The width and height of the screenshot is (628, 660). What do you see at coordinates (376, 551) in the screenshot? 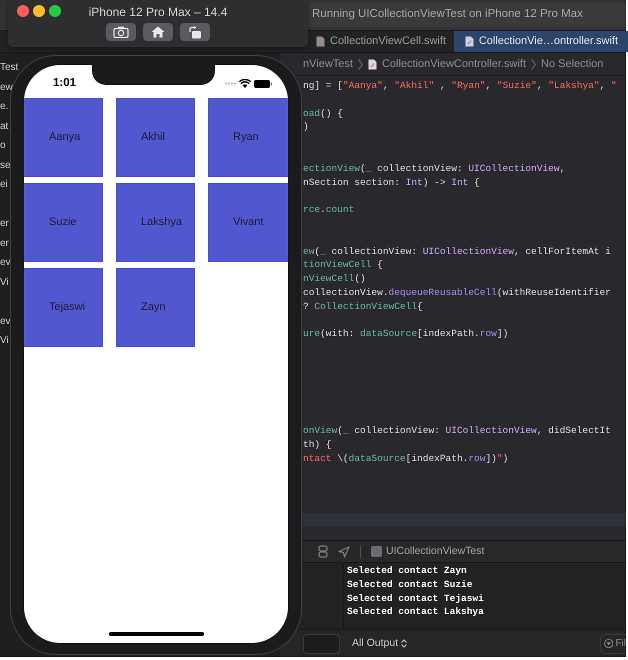
I see `app-icon` at bounding box center [376, 551].